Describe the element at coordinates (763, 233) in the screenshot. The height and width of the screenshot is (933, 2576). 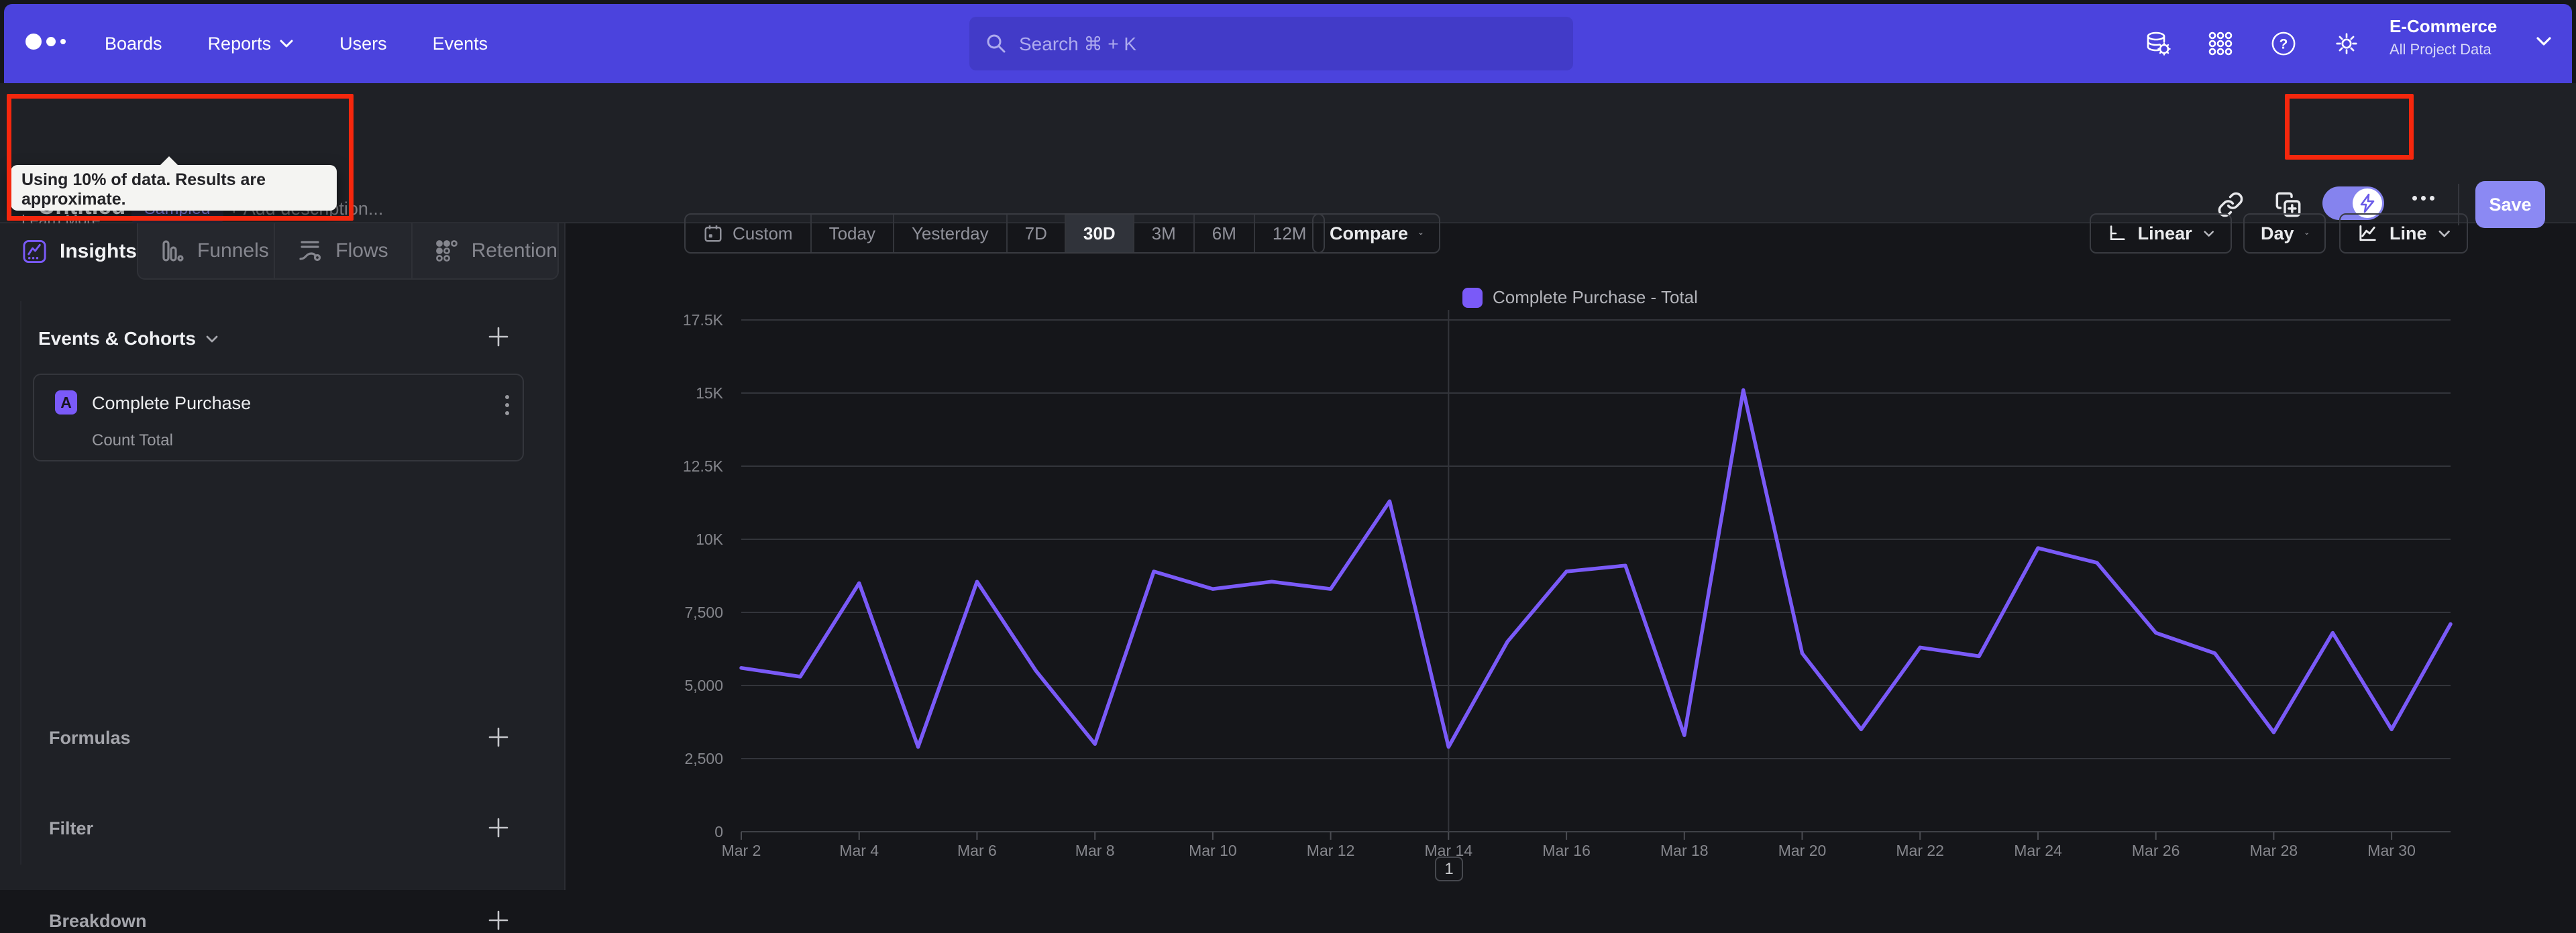
I see `range-custom-label: Custom` at that location.